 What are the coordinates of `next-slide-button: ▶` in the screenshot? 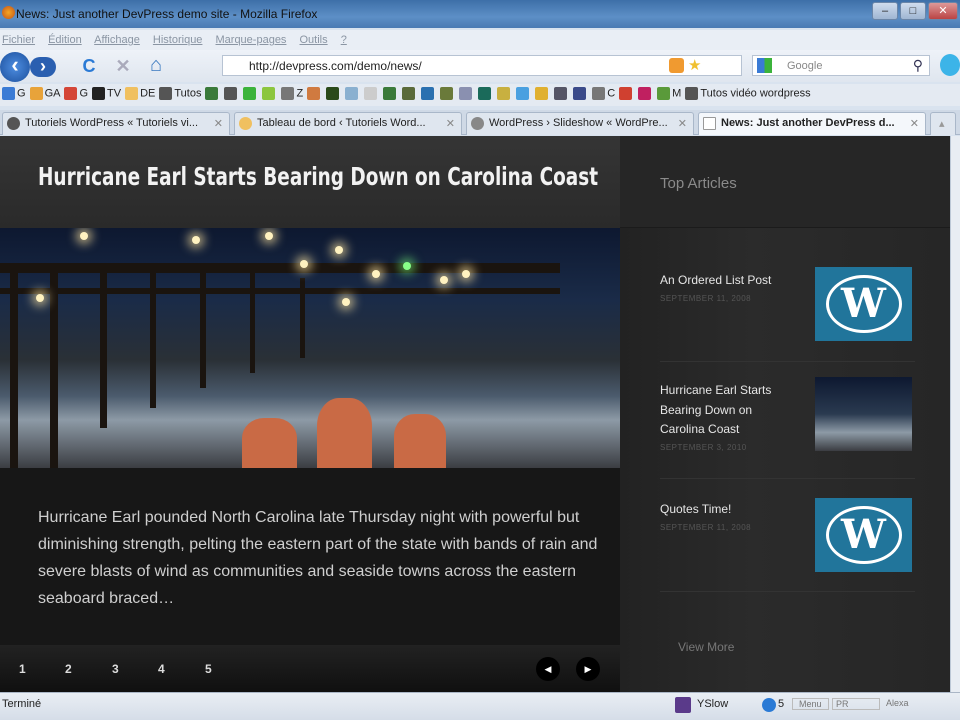 It's located at (588, 669).